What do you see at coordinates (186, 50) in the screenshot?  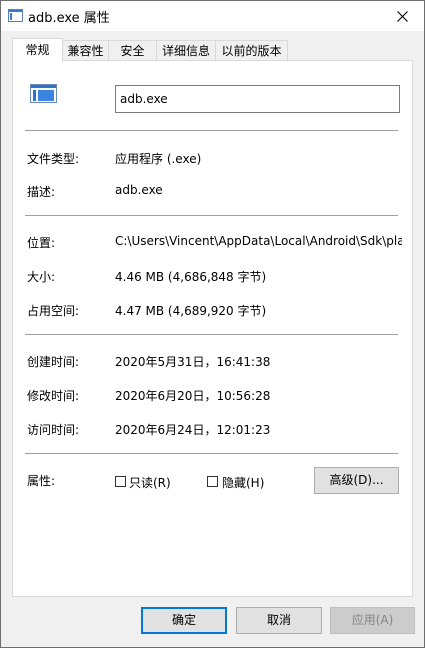 I see `tab-details: 详细信息` at bounding box center [186, 50].